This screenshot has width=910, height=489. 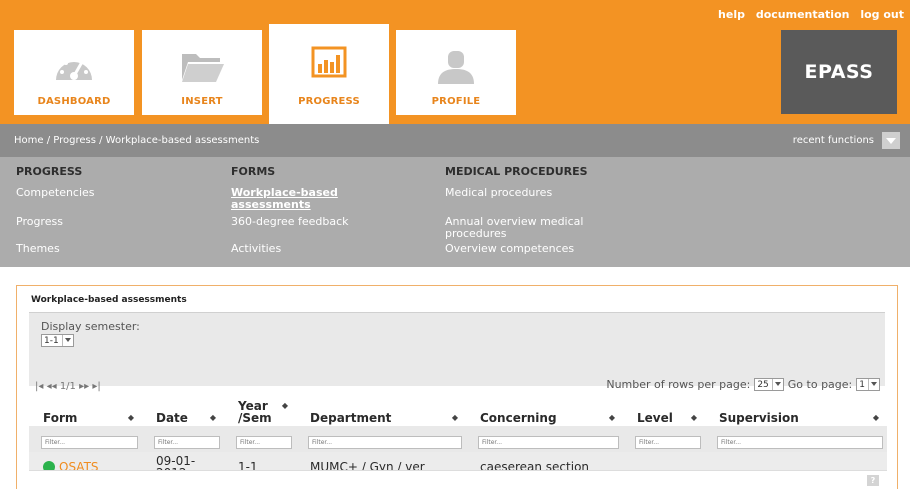 I want to click on logout-link: log out, so click(x=882, y=14).